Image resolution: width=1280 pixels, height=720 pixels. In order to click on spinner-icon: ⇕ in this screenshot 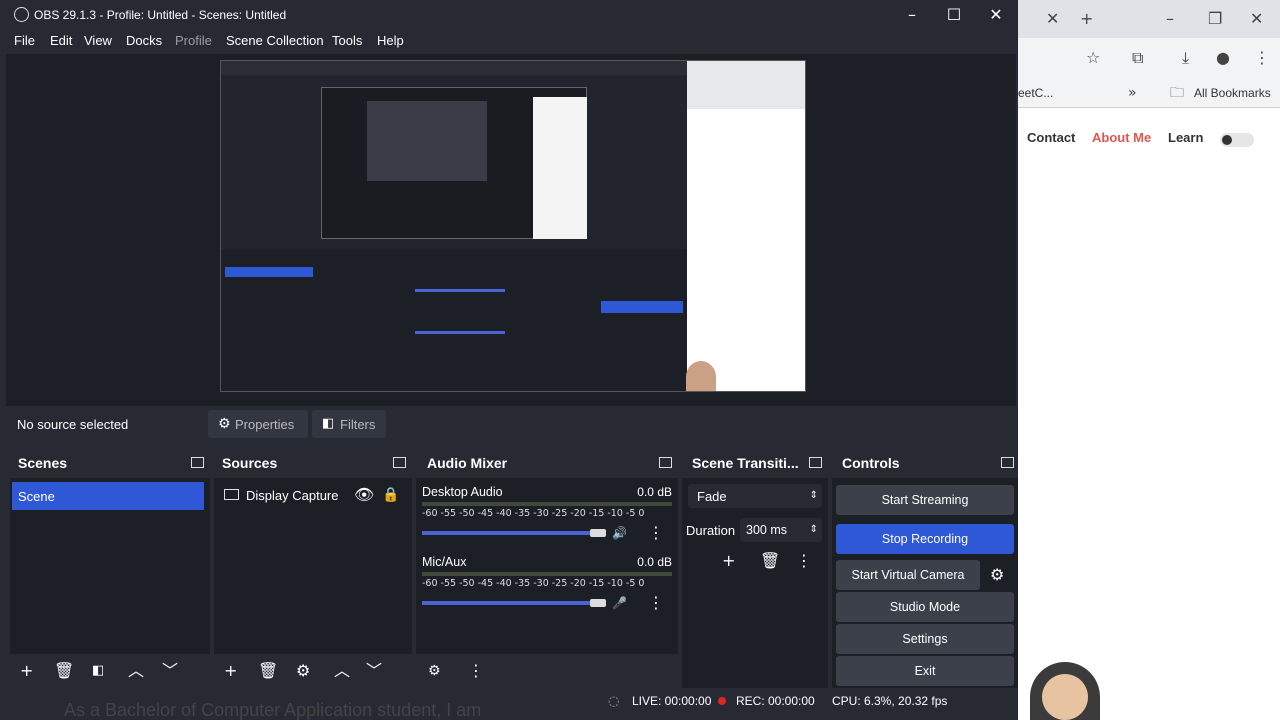, I will do `click(814, 530)`.